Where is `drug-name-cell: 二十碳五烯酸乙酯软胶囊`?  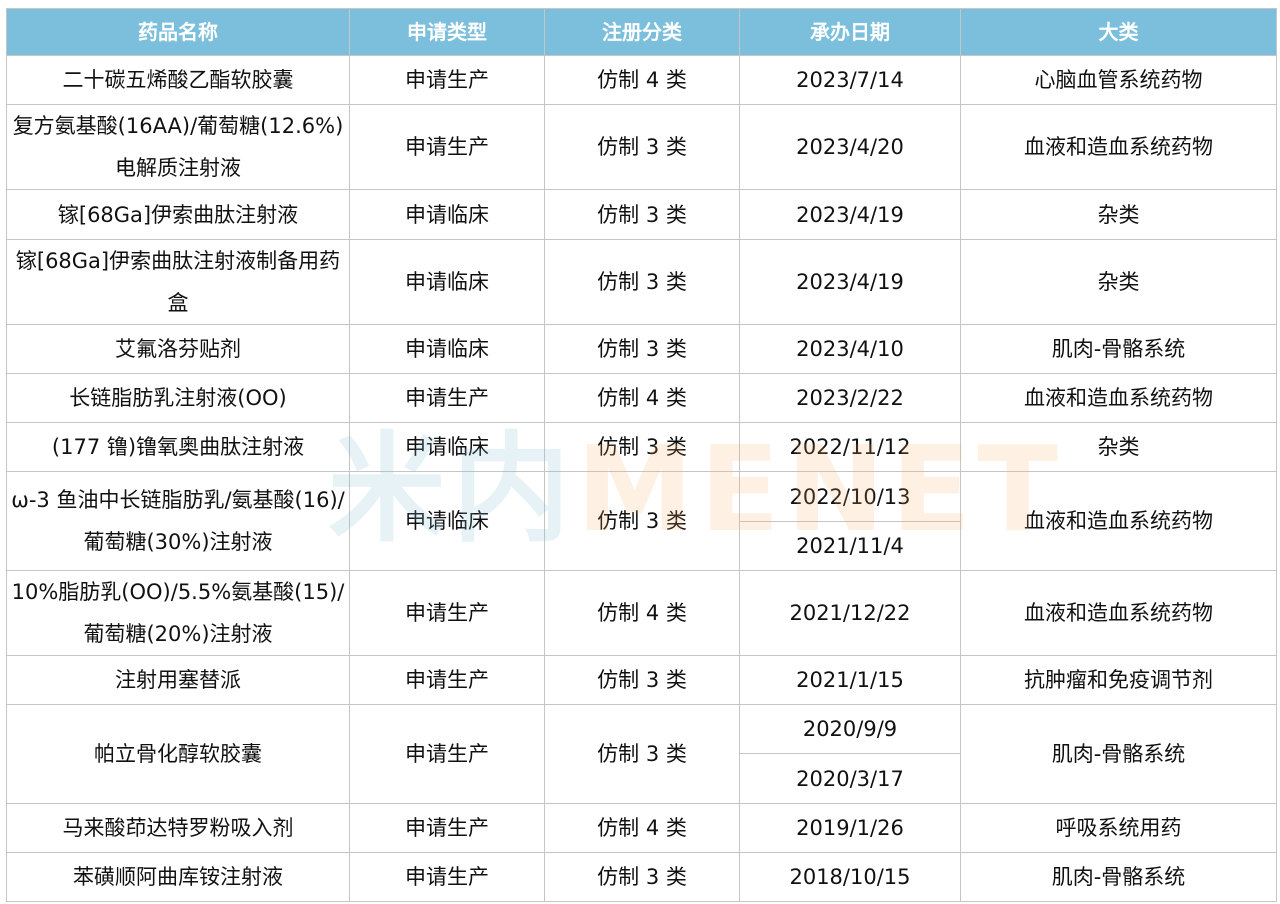 drug-name-cell: 二十碳五烯酸乙酯软胶囊 is located at coordinates (178, 80).